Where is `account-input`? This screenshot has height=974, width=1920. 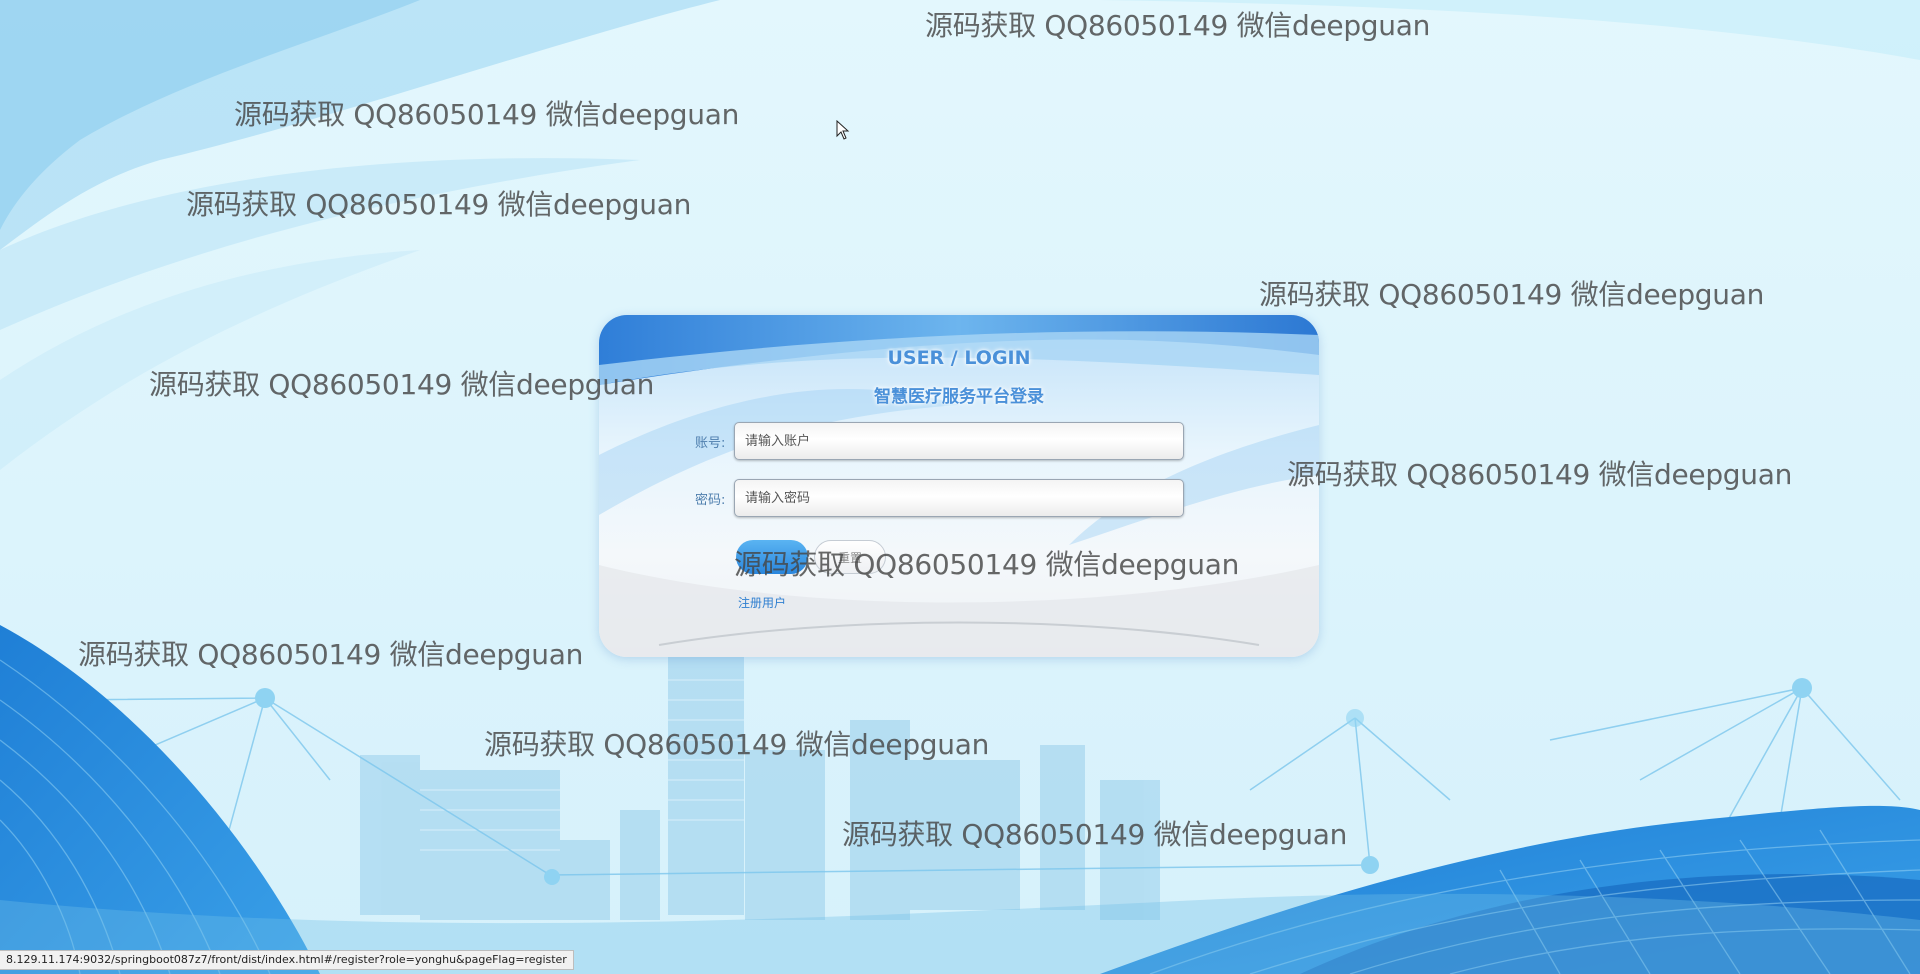
account-input is located at coordinates (959, 441).